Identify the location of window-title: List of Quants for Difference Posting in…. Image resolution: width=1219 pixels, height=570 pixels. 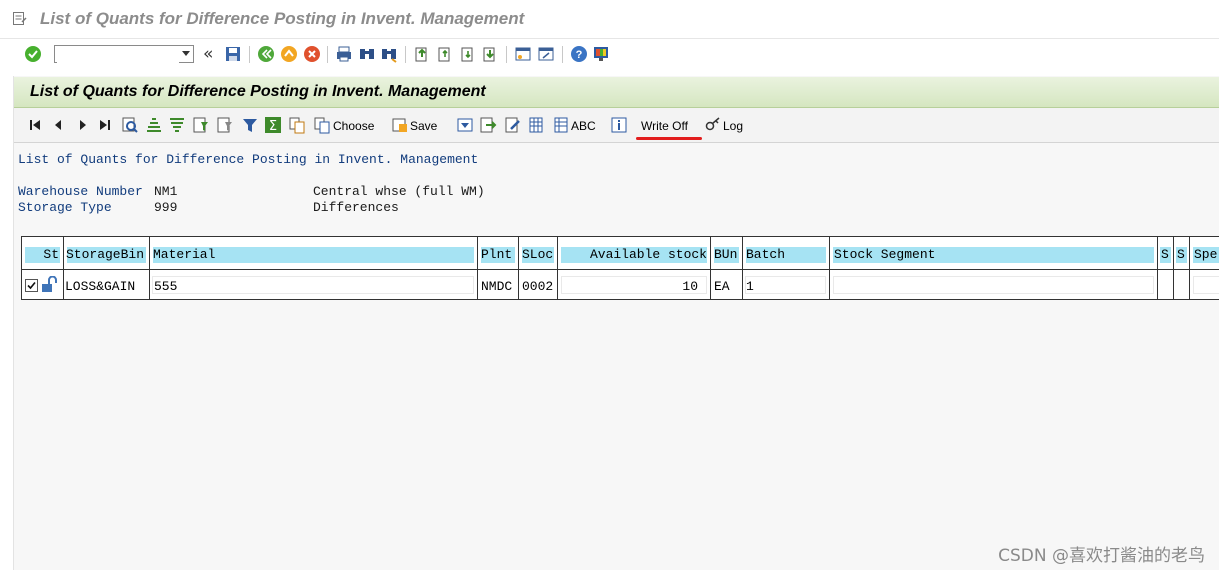
(282, 18).